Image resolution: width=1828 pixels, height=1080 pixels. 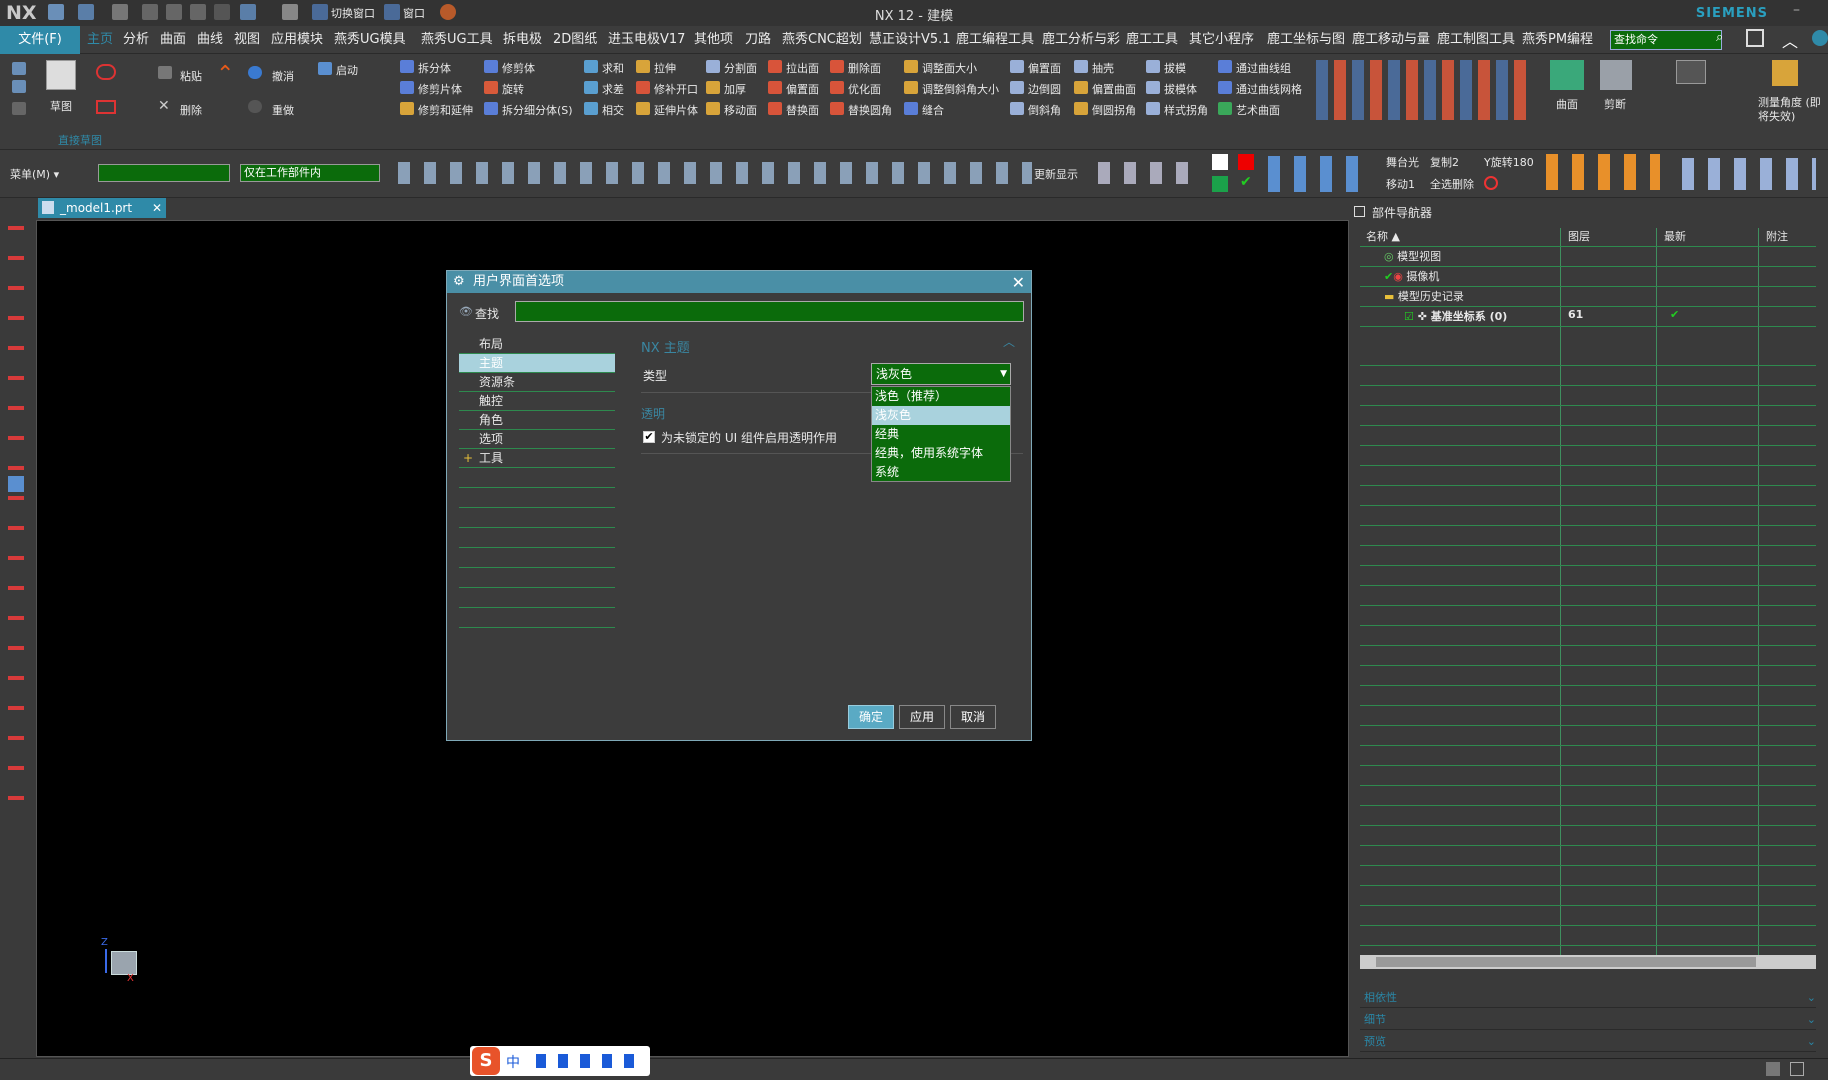 What do you see at coordinates (297, 40) in the screenshot?
I see `tab-application: 应用模块` at bounding box center [297, 40].